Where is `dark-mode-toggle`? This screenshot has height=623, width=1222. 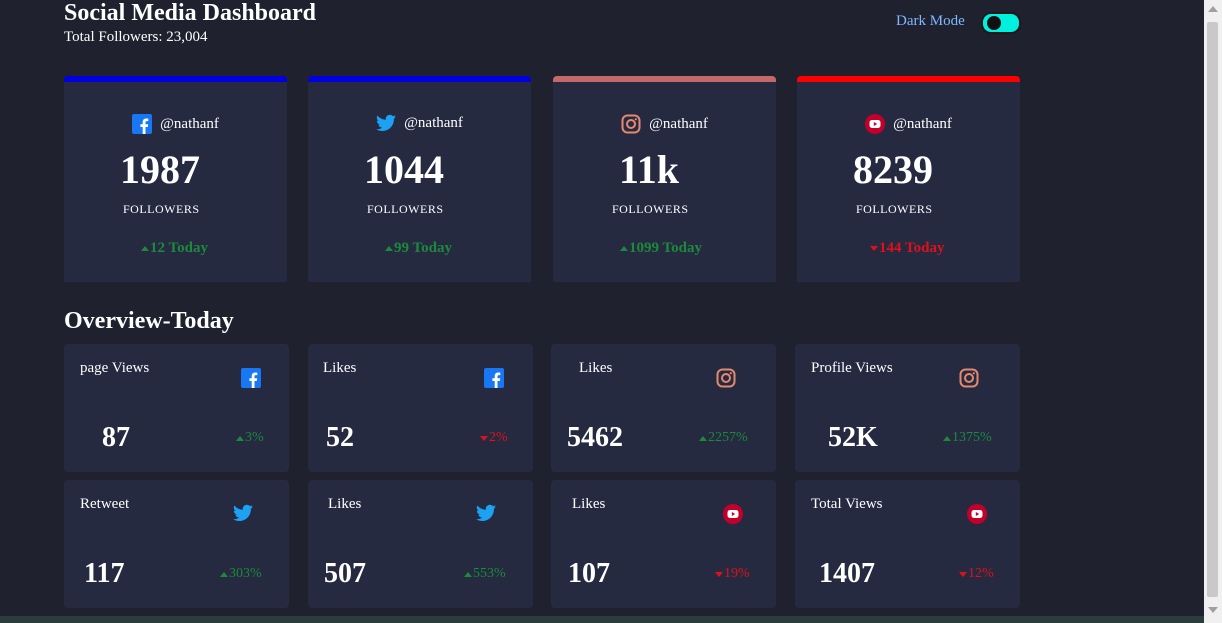 dark-mode-toggle is located at coordinates (1000, 23).